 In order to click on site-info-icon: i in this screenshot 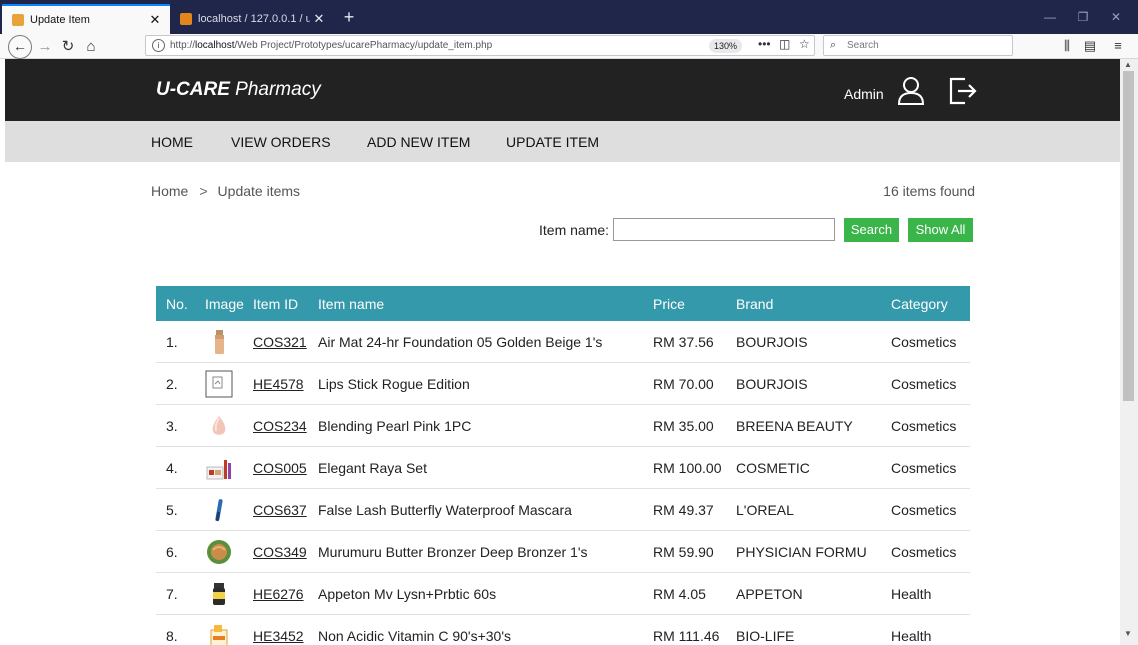, I will do `click(158, 45)`.